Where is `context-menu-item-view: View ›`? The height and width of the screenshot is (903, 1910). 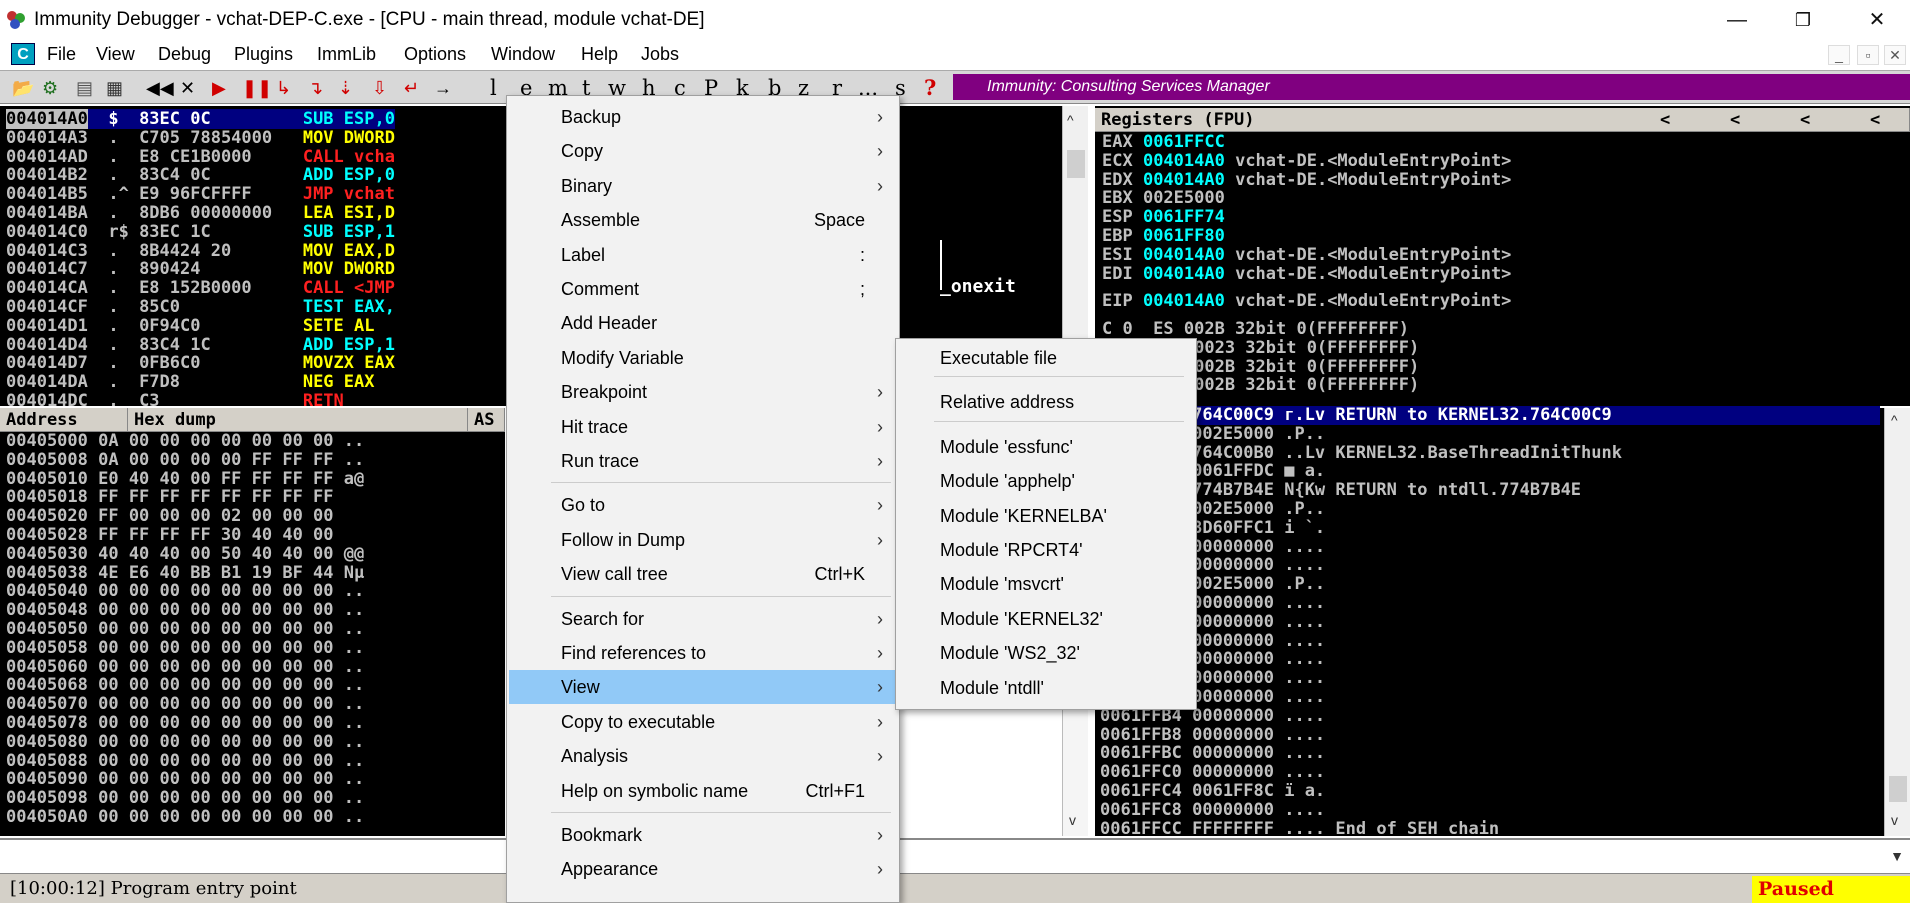 context-menu-item-view: View › is located at coordinates (703, 687).